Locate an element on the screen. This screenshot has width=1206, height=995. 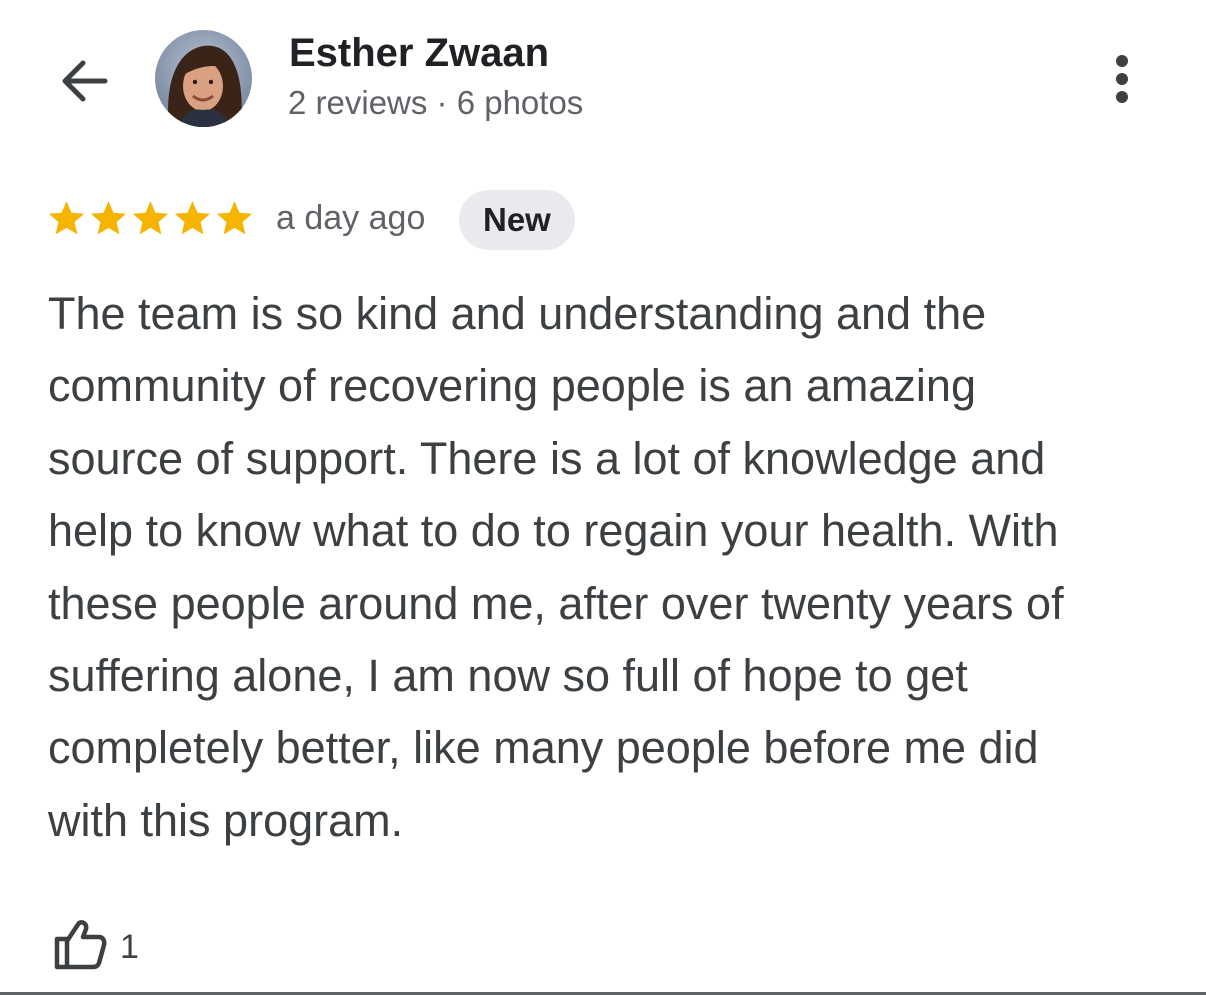
author-meta: 2 reviews · 6 photos is located at coordinates (436, 102).